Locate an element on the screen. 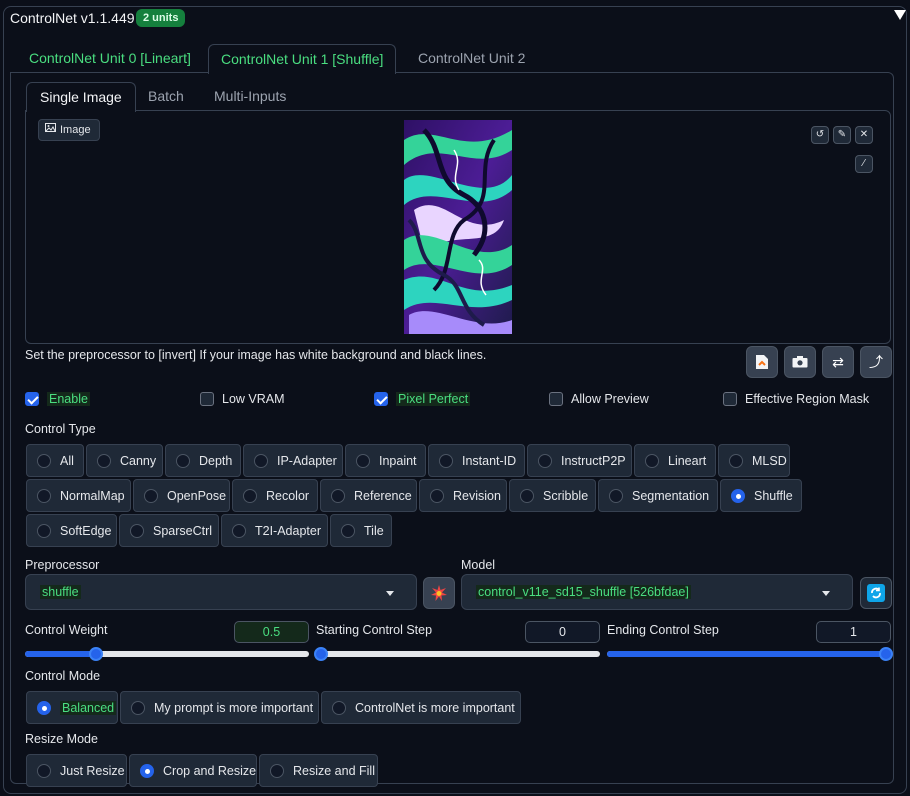 This screenshot has width=910, height=796. panel-title: ControlNet v1.1.449 is located at coordinates (72, 18).